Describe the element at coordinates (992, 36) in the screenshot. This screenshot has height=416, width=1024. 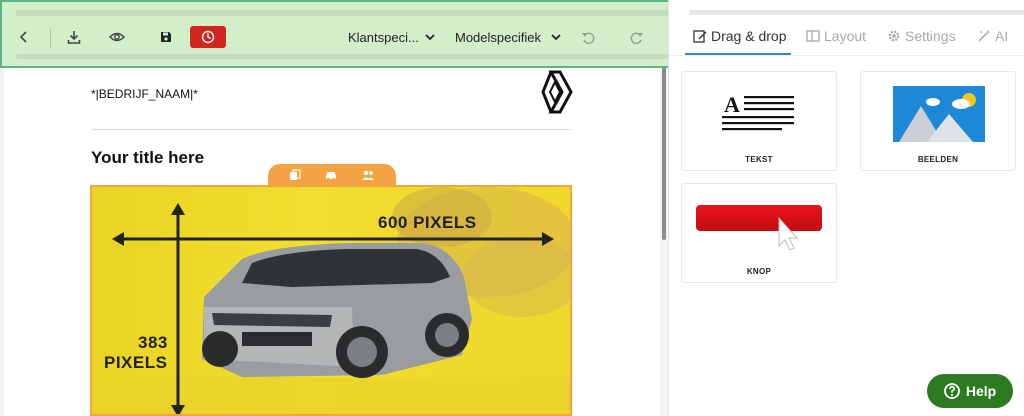
I see `tab-ai: AI` at that location.